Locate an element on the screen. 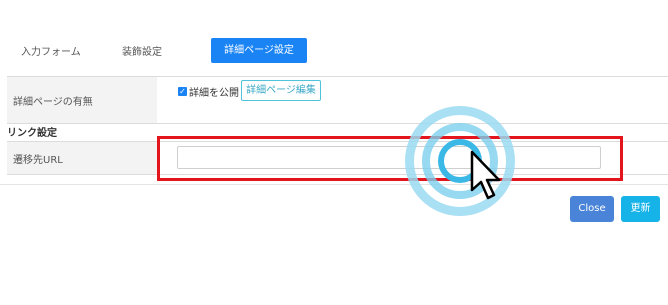 Image resolution: width=668 pixels, height=305 pixels. publish-detail-label: 詳細を公開 is located at coordinates (214, 93).